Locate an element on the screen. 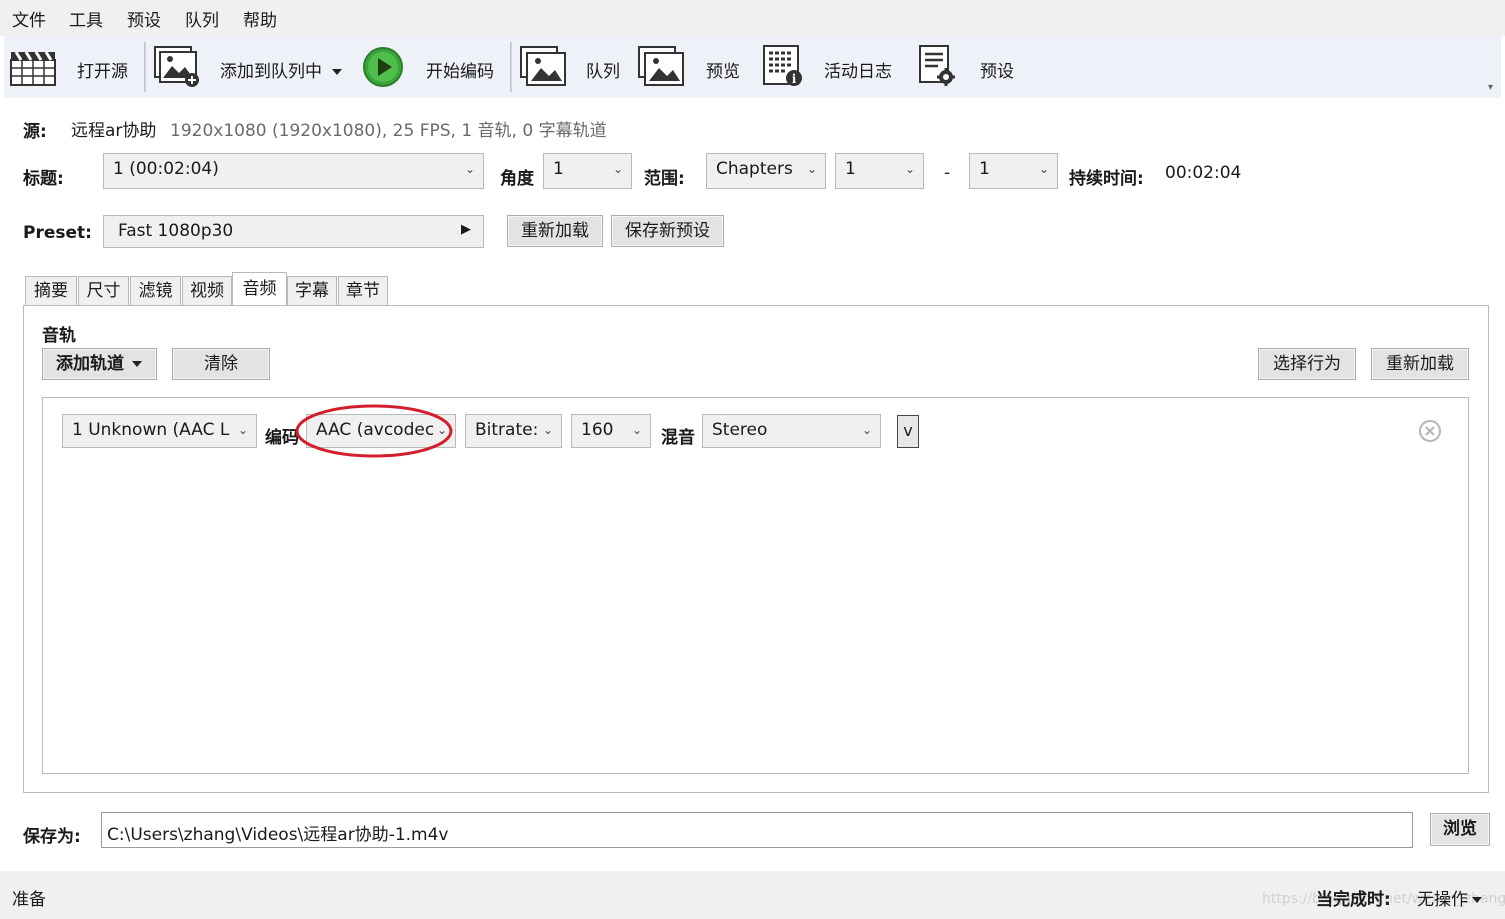  tab-chapters: 章节 is located at coordinates (363, 290).